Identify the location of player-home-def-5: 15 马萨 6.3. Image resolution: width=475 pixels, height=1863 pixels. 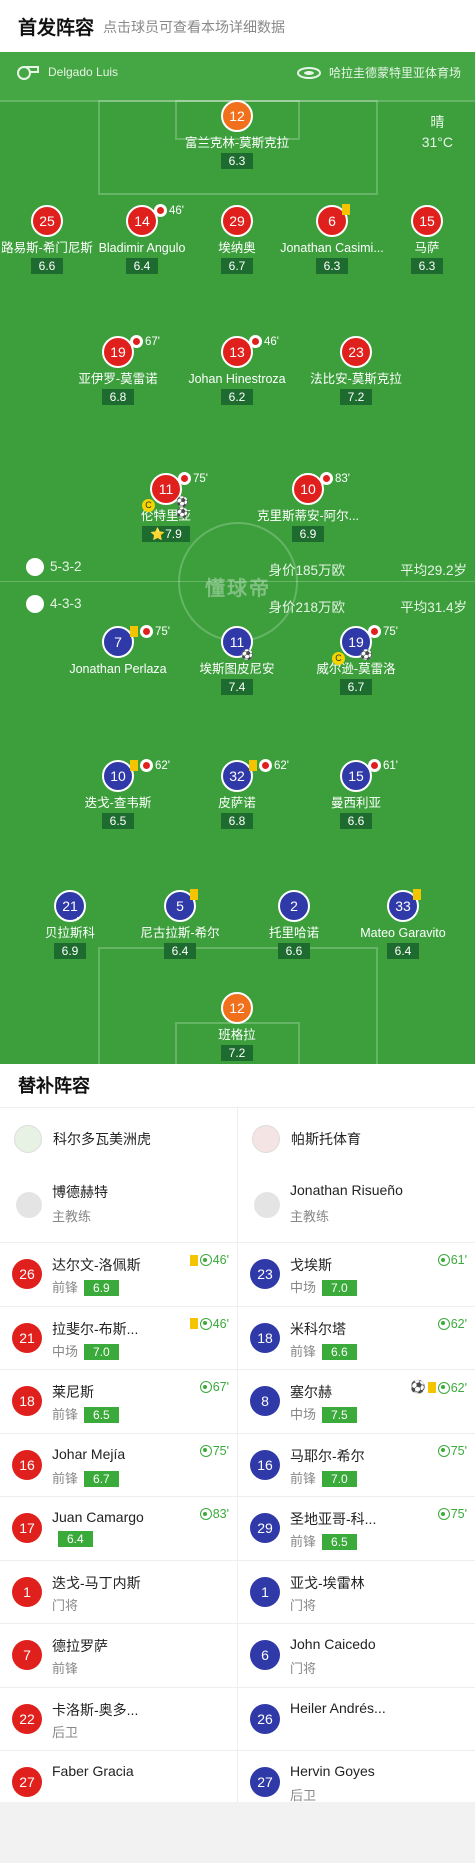
(413, 240).